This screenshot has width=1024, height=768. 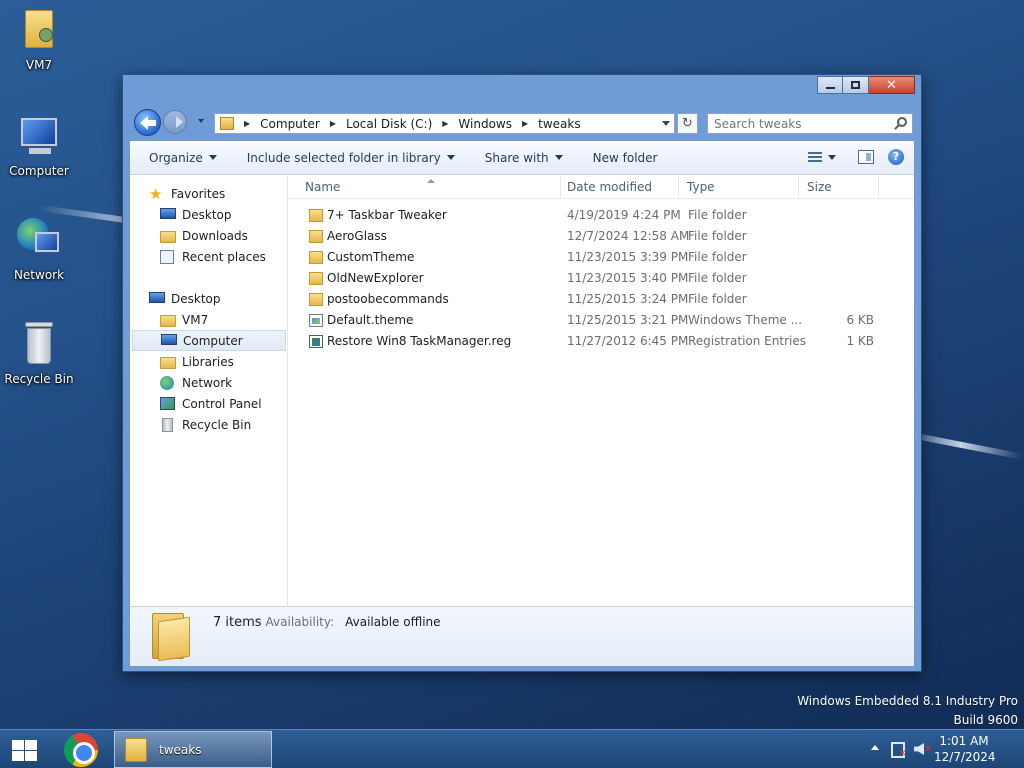 I want to click on include-label: Include selected folder in library, so click(x=343, y=157).